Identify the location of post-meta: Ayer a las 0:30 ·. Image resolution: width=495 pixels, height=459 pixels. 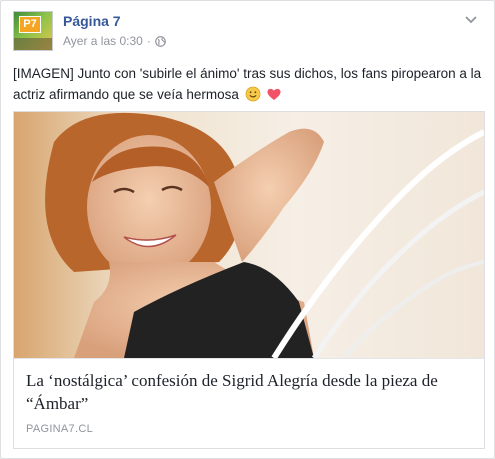
(114, 41).